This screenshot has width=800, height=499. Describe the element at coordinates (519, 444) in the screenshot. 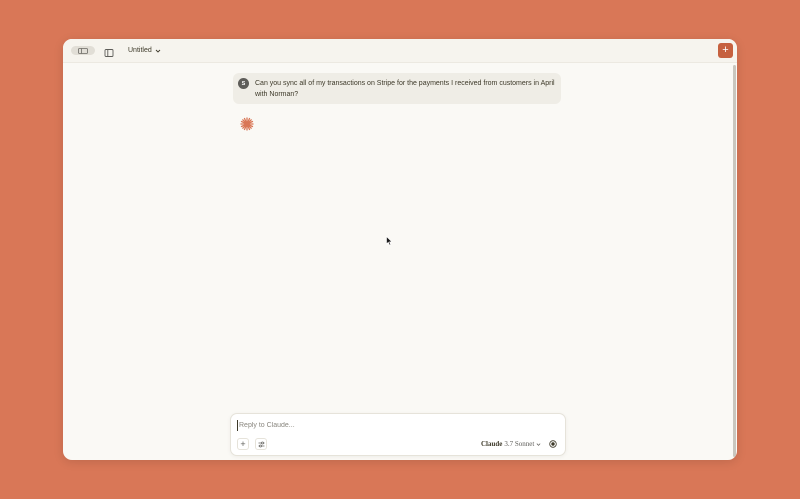

I see `model-version: 3.7 Sonnet` at that location.